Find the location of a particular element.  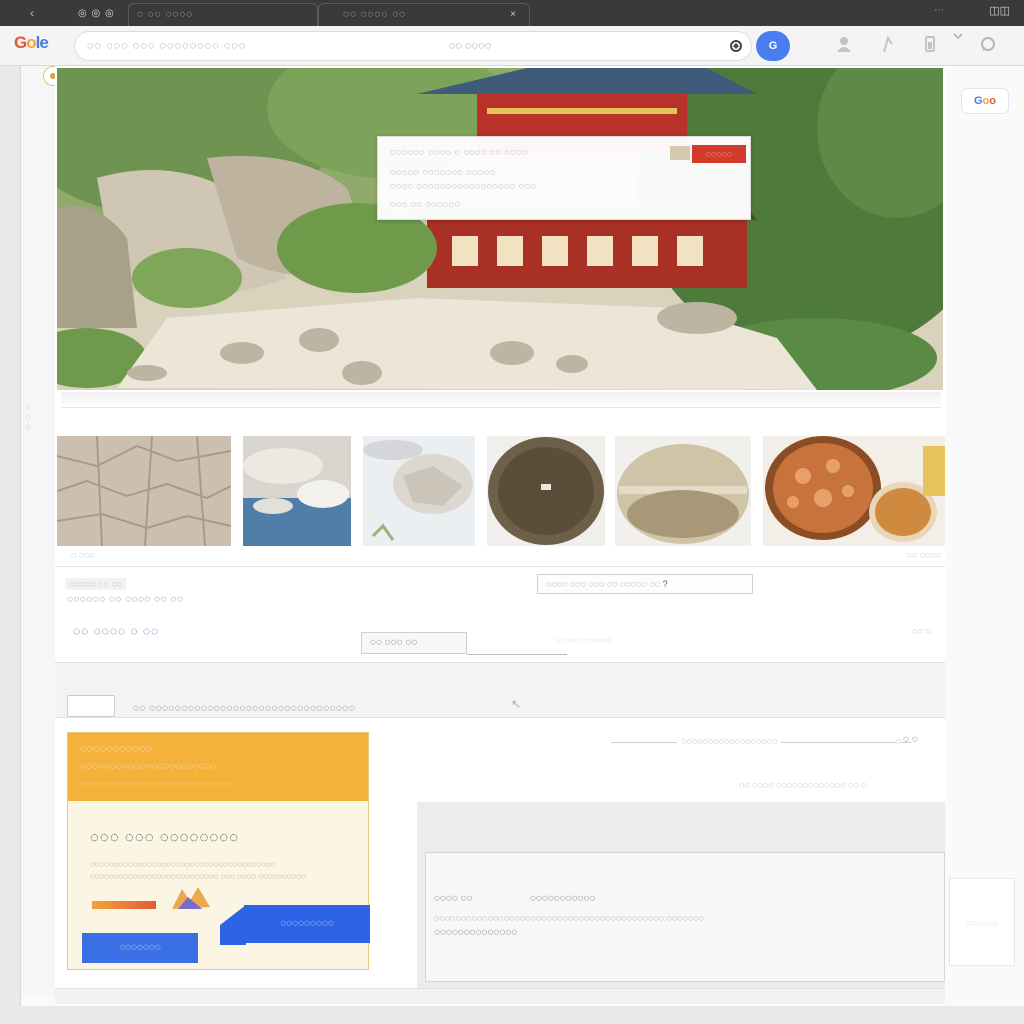

listing-right-meta: ◌◌ ◌ is located at coordinates (921, 631).